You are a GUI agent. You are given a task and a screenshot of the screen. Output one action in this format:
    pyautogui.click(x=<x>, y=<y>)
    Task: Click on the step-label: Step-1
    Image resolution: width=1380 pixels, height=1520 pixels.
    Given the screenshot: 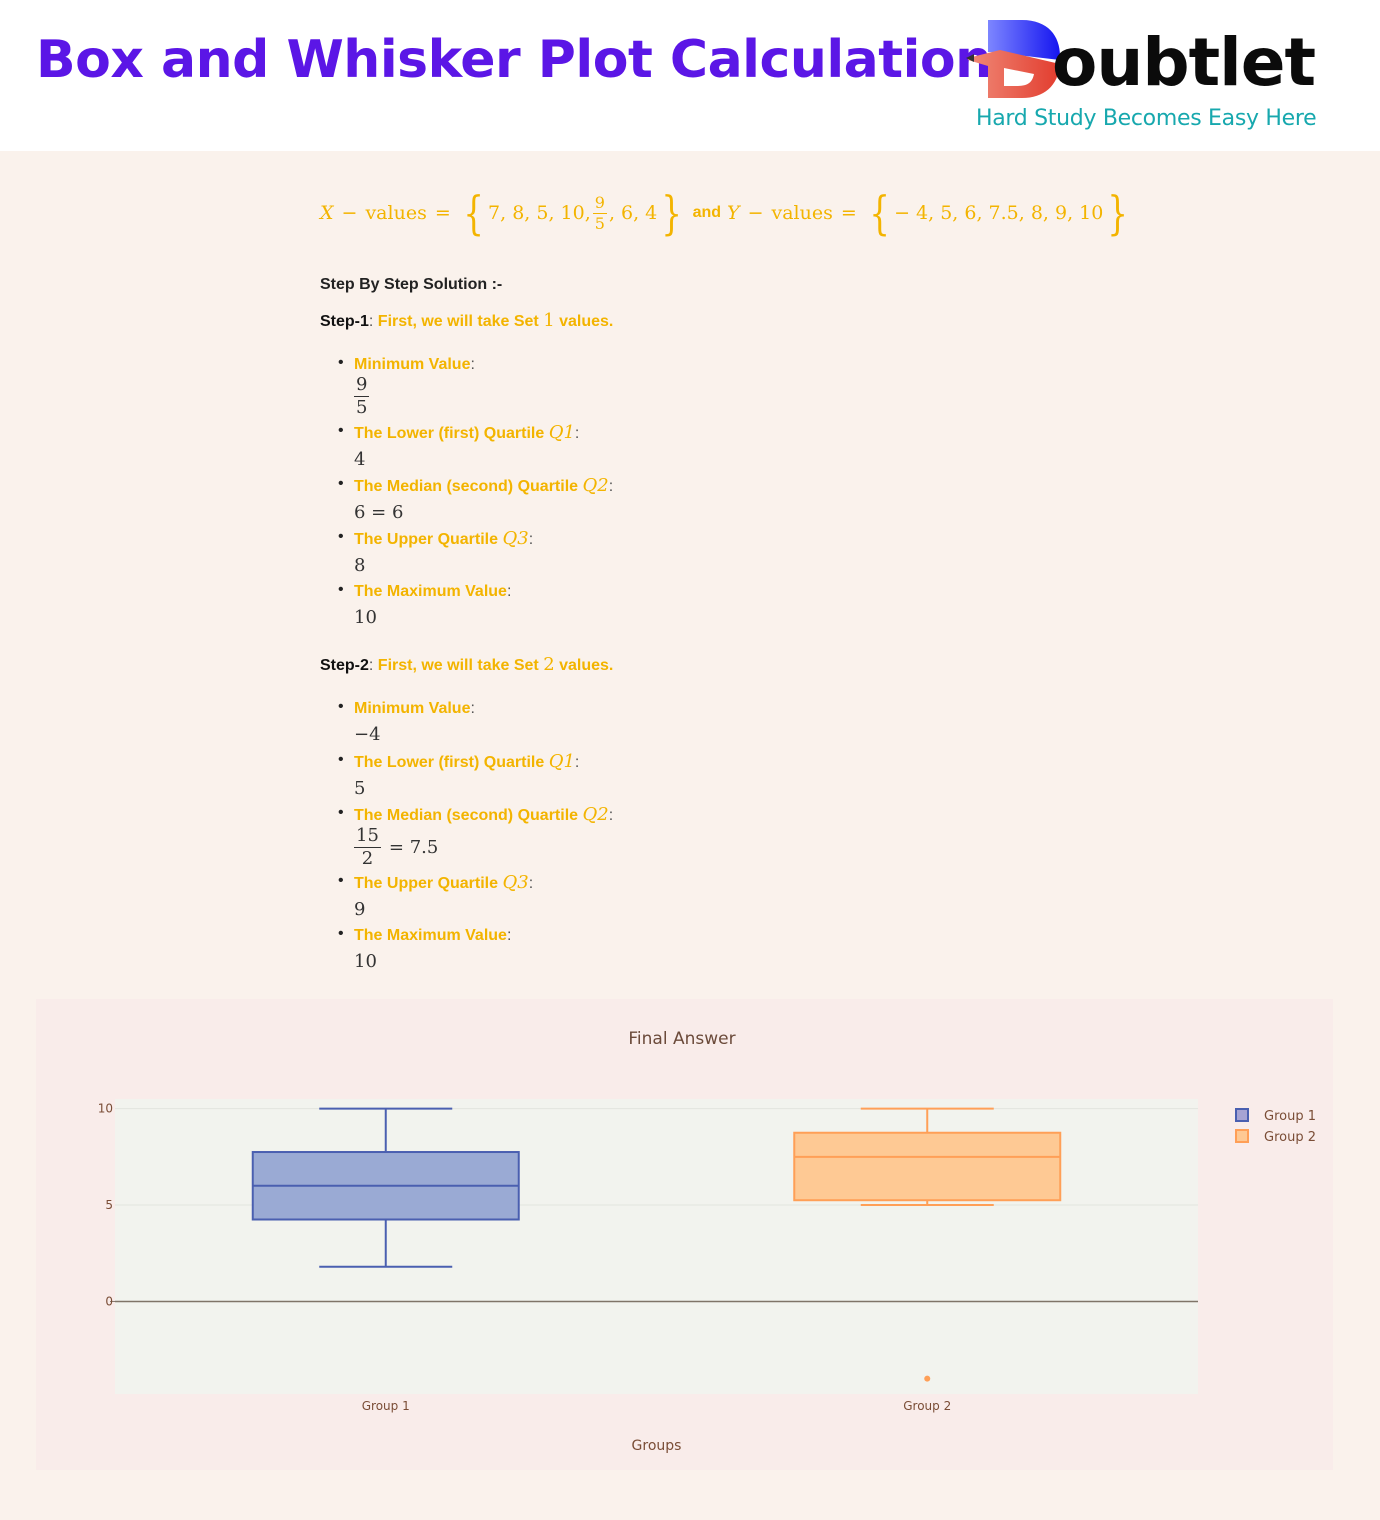 What is the action you would take?
    pyautogui.click(x=344, y=321)
    